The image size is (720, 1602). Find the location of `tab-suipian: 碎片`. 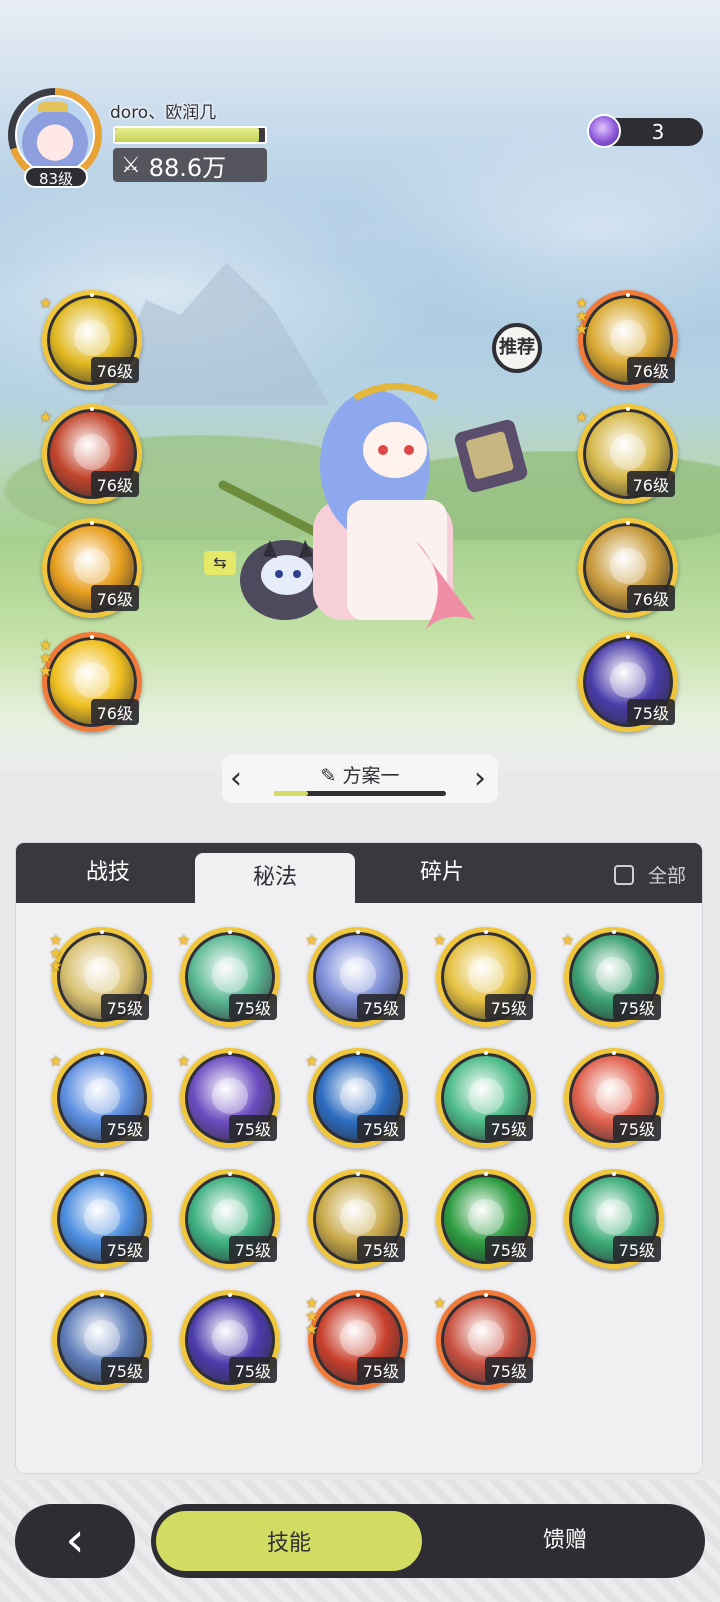

tab-suipian: 碎片 is located at coordinates (442, 873).